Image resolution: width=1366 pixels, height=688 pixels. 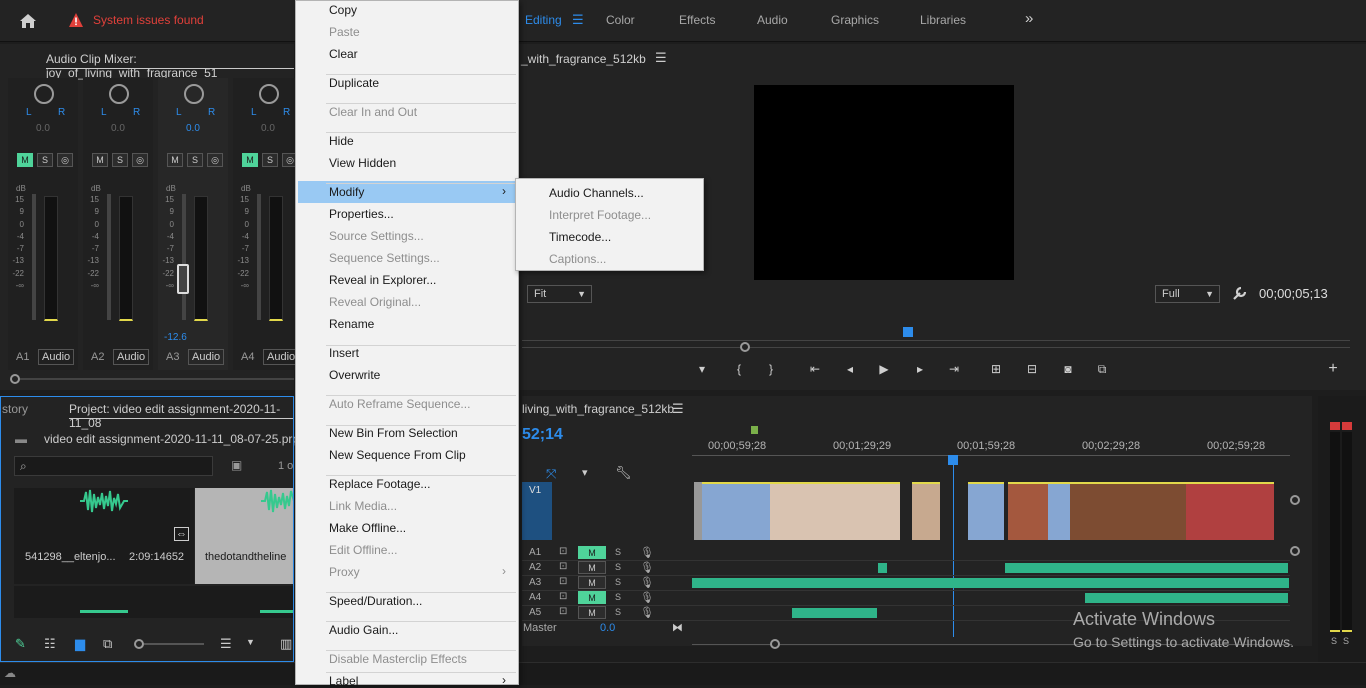 I want to click on menu-item-disable-masterclip-effects: Disable Masterclip Effects, so click(x=398, y=659).